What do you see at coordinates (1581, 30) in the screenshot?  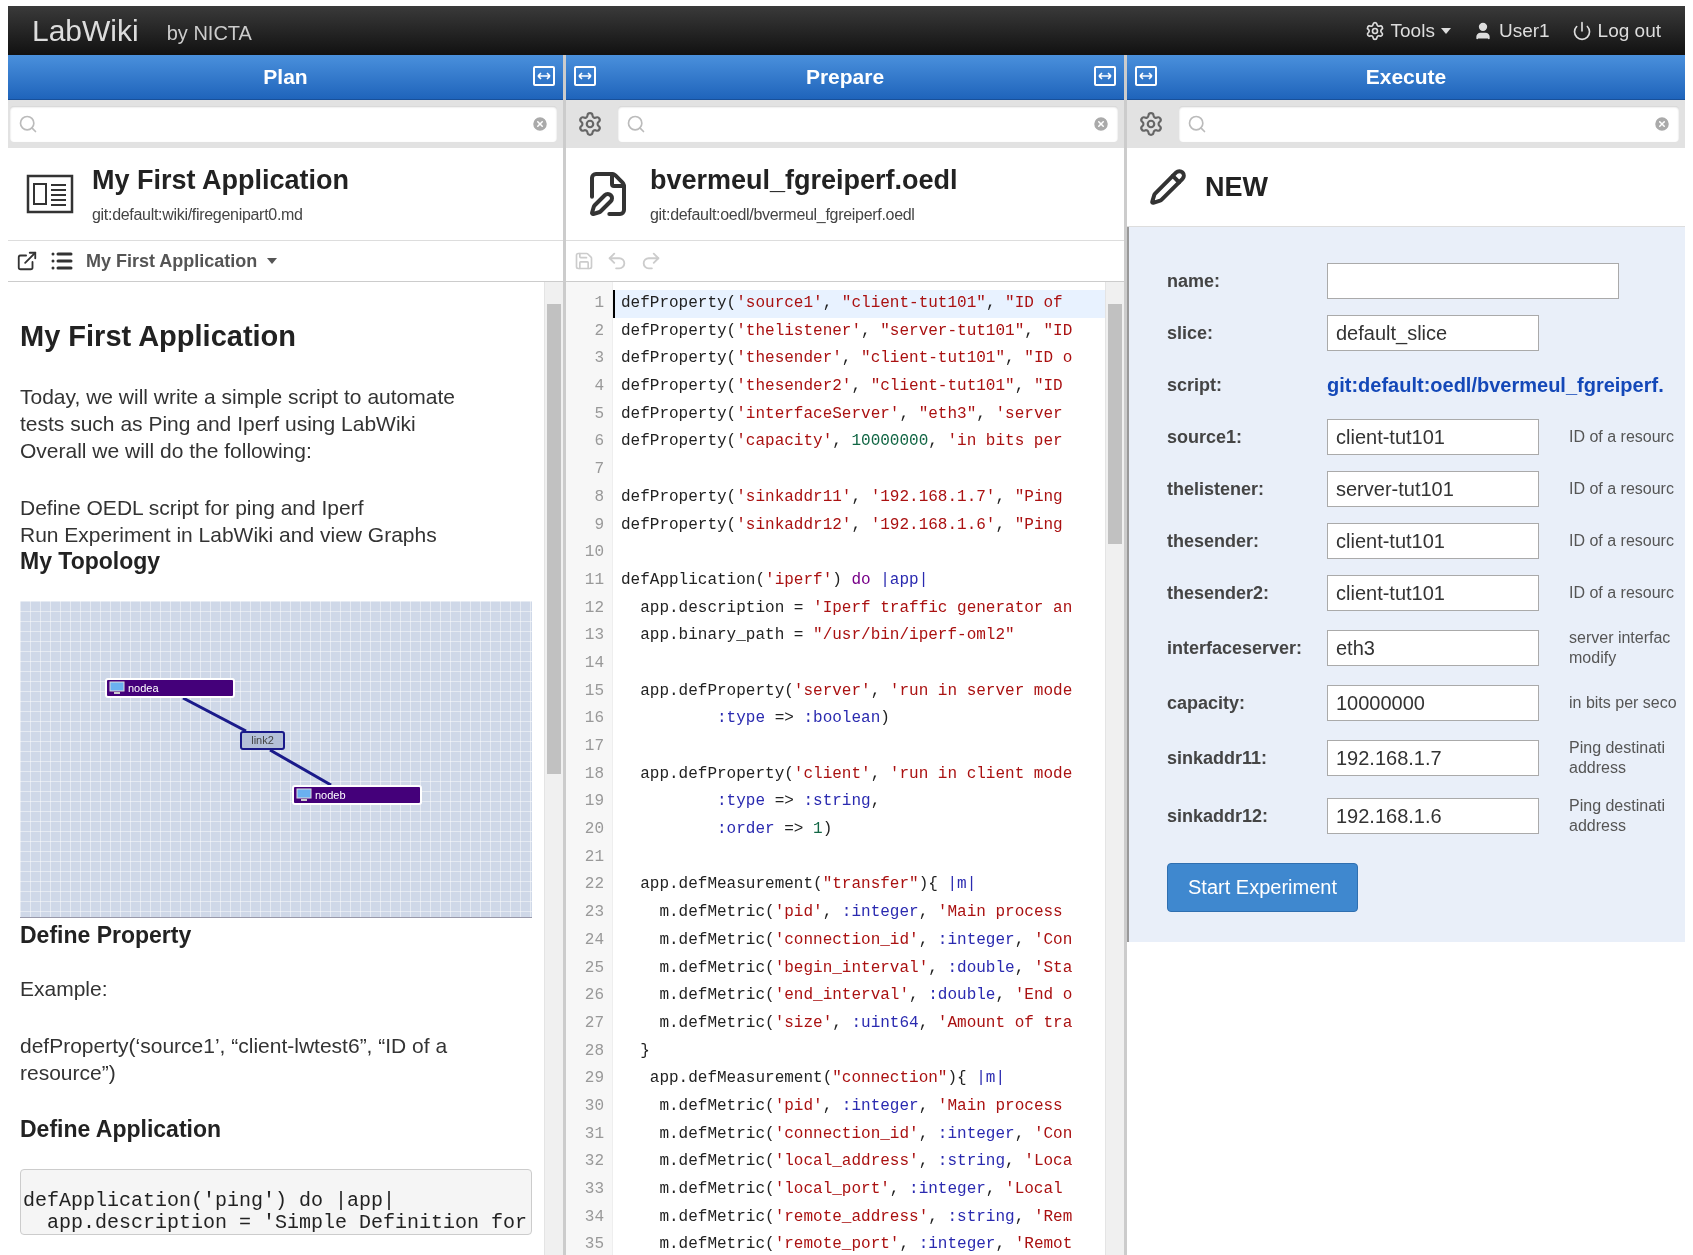 I see `power-icon` at bounding box center [1581, 30].